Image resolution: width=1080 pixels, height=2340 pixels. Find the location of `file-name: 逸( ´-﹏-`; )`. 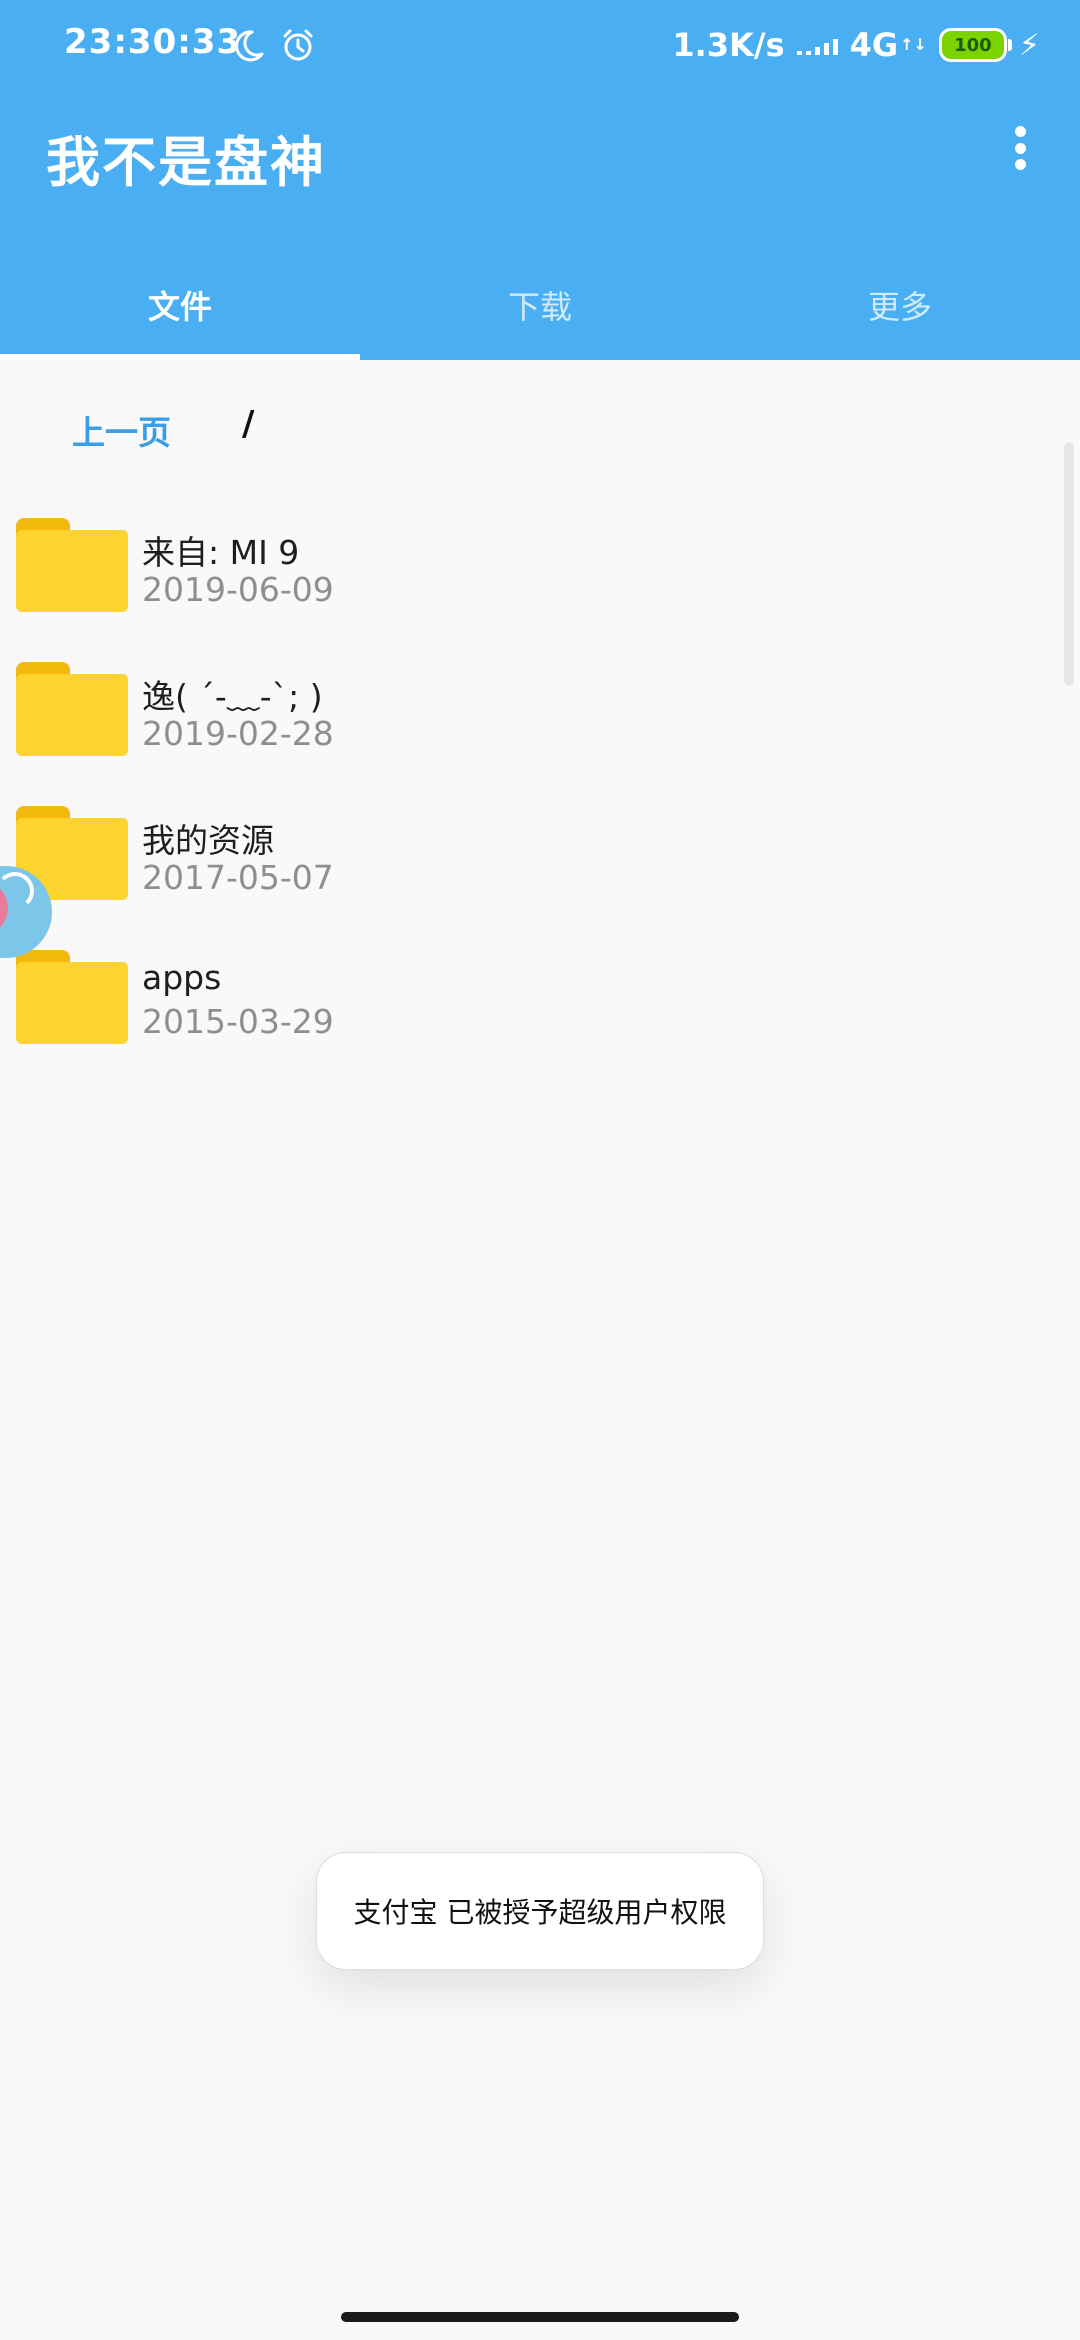

file-name: 逸( ´-﹏-`; ) is located at coordinates (232, 696).